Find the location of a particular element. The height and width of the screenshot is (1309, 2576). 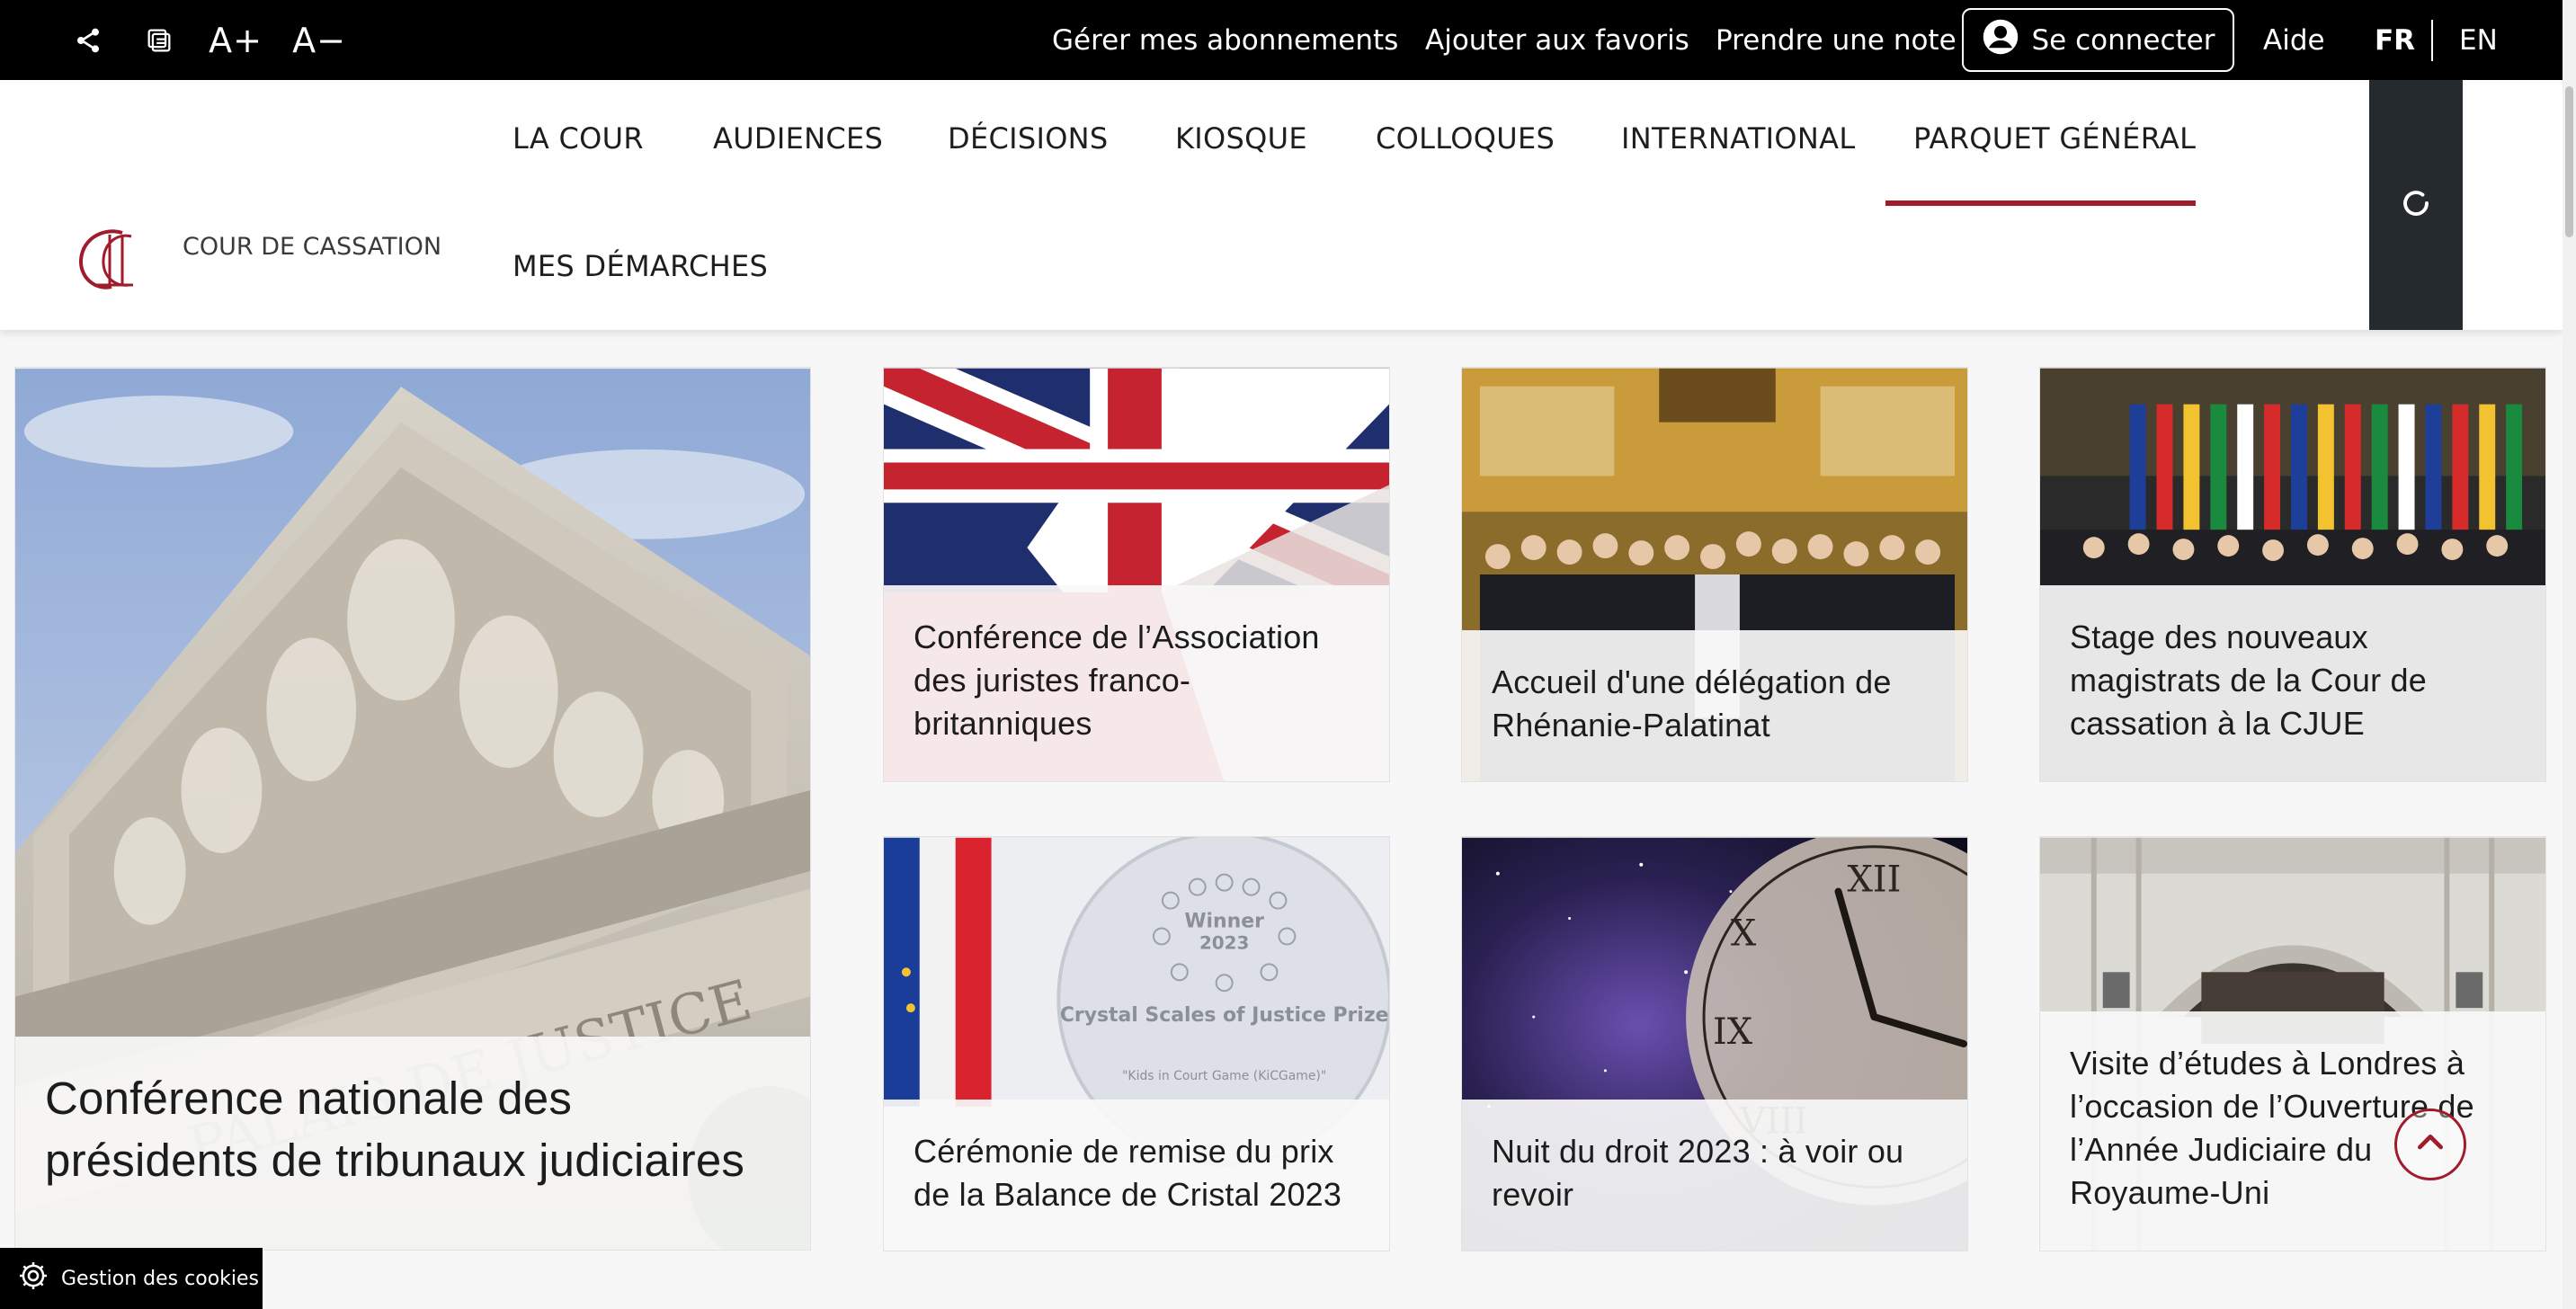

nav-mes-demarches: MES DÉMARCHES is located at coordinates (640, 266).